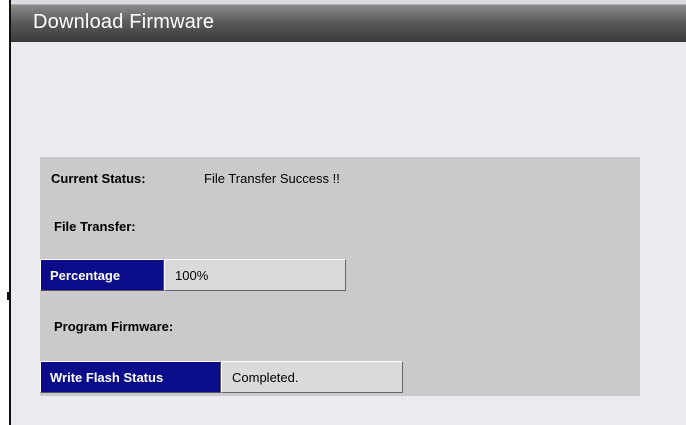  I want to click on percentage-field: Percentage 100%, so click(193, 275).